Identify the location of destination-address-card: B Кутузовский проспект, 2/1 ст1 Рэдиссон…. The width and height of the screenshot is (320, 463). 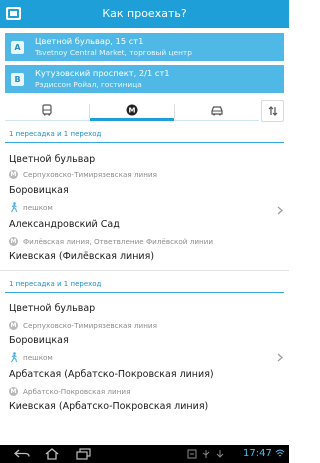
(144, 79).